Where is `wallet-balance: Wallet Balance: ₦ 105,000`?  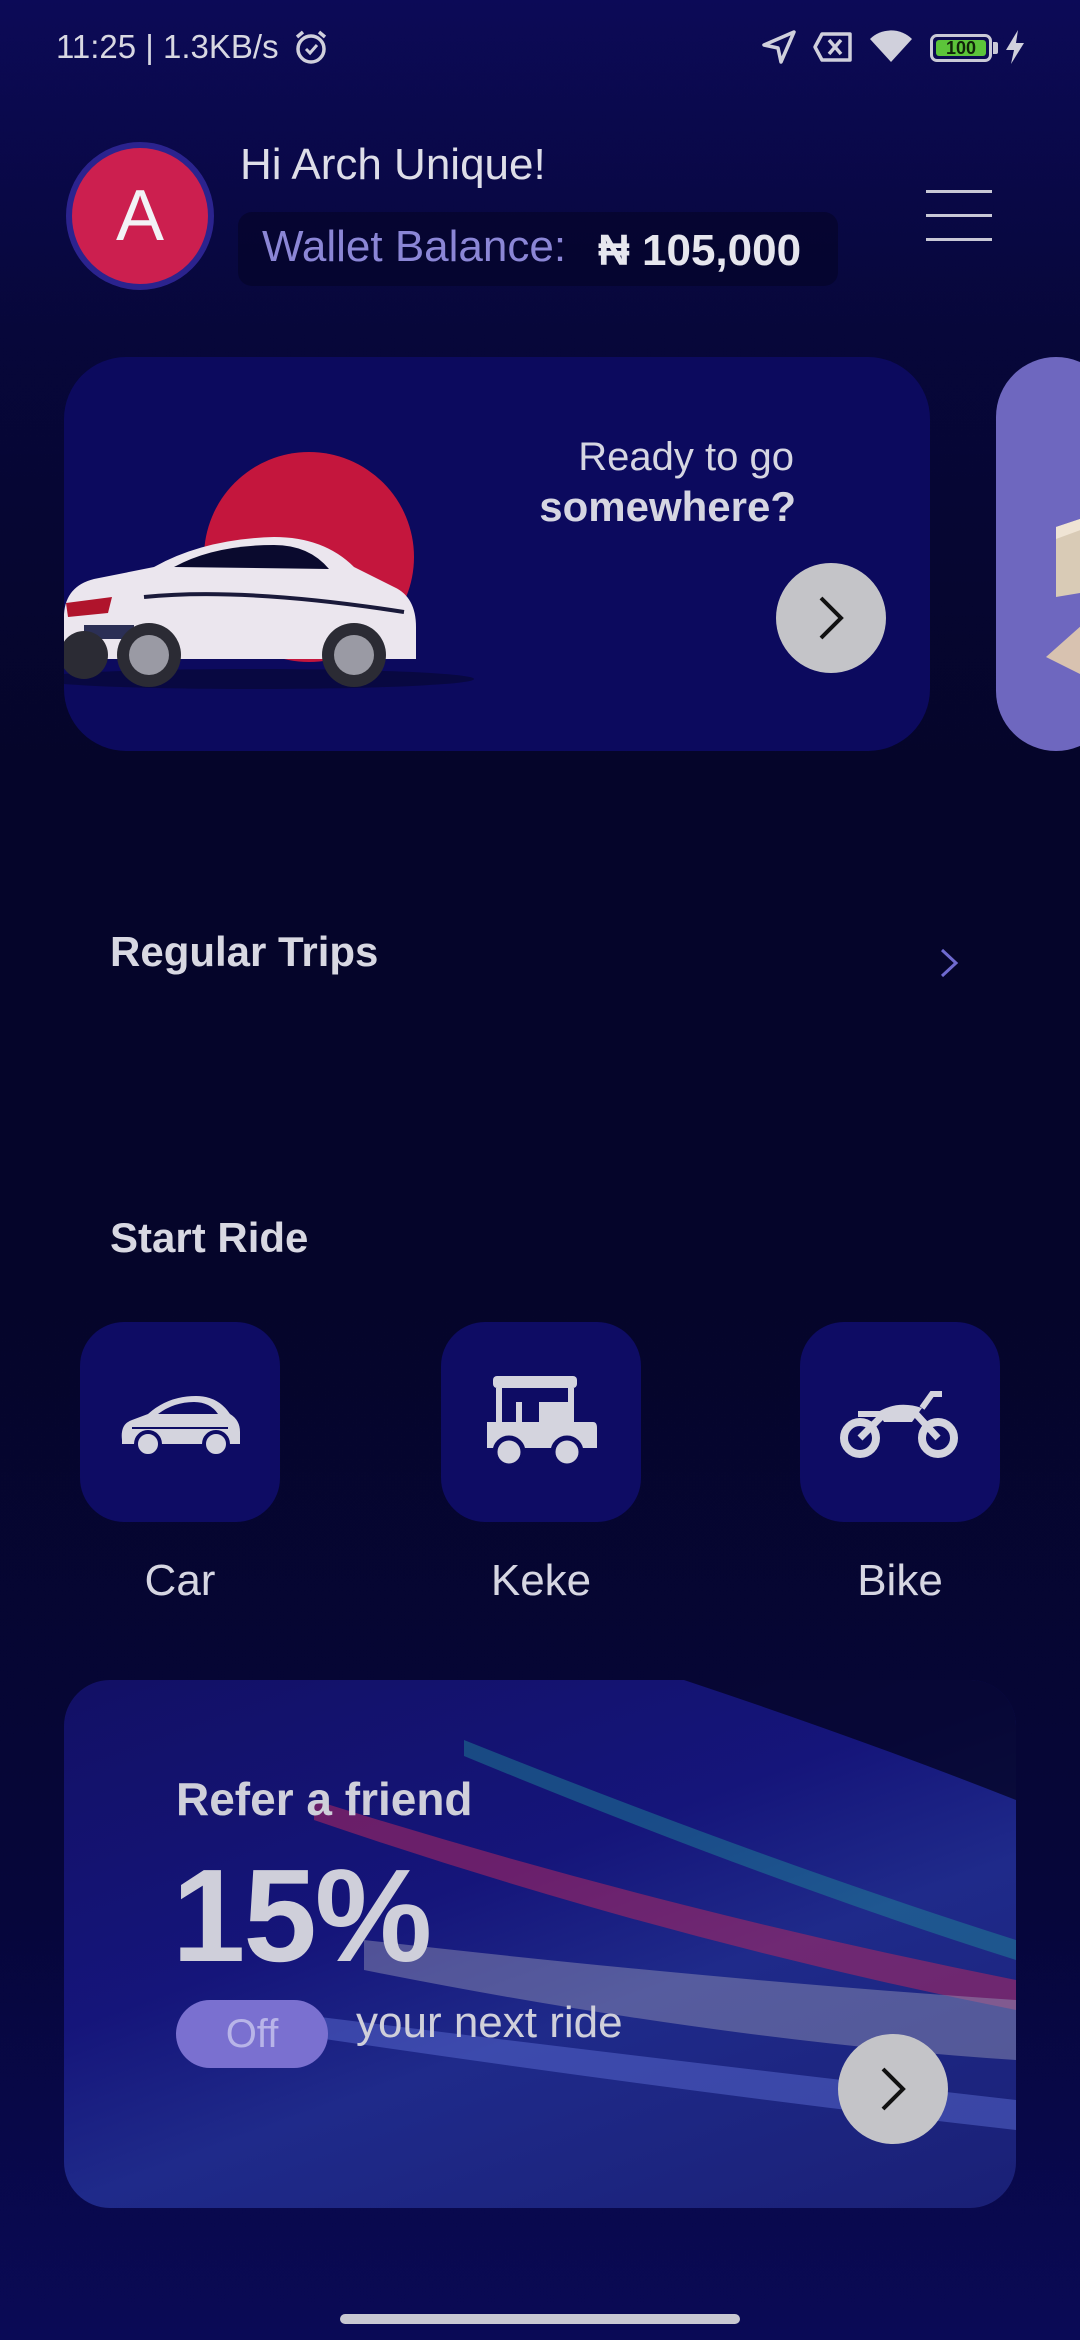
wallet-balance: Wallet Balance: ₦ 105,000 is located at coordinates (538, 249).